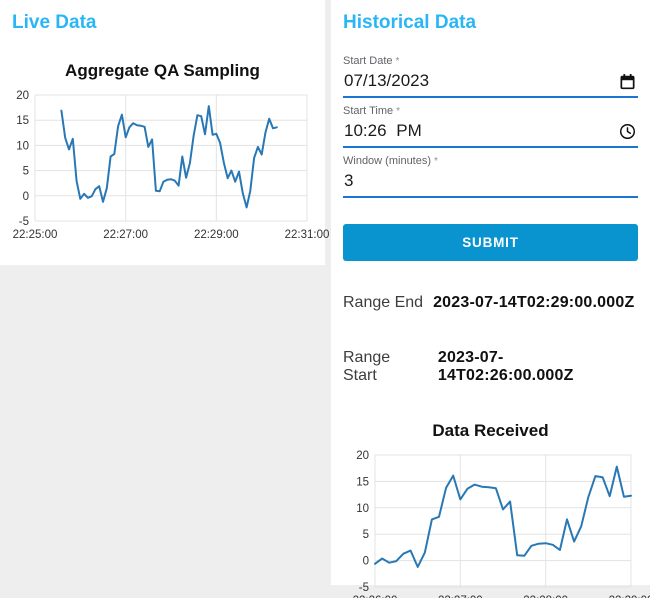  Describe the element at coordinates (367, 366) in the screenshot. I see `range-start-label: Range Start` at that location.